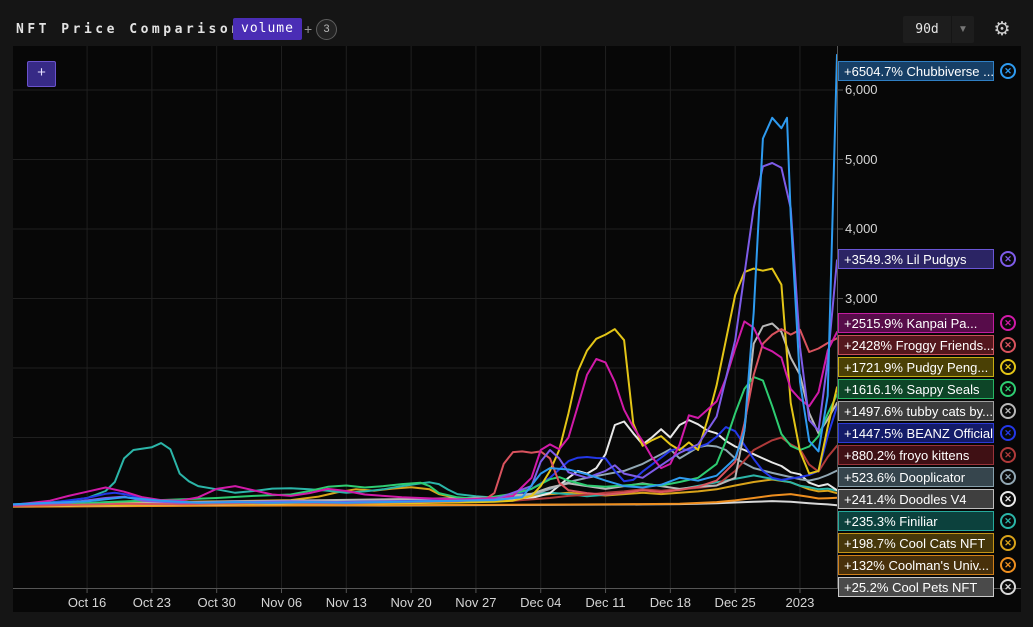  Describe the element at coordinates (800, 602) in the screenshot. I see `x-axis-tick-label: 2023` at that location.